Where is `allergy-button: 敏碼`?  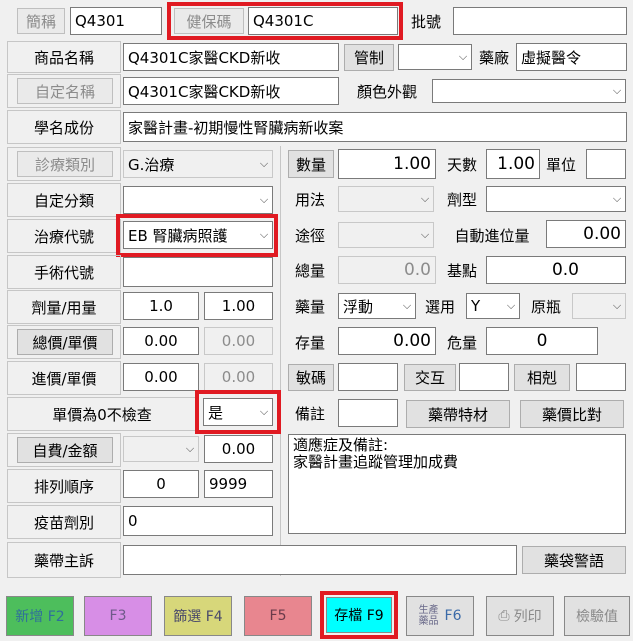 allergy-button: 敏碼 is located at coordinates (311, 377).